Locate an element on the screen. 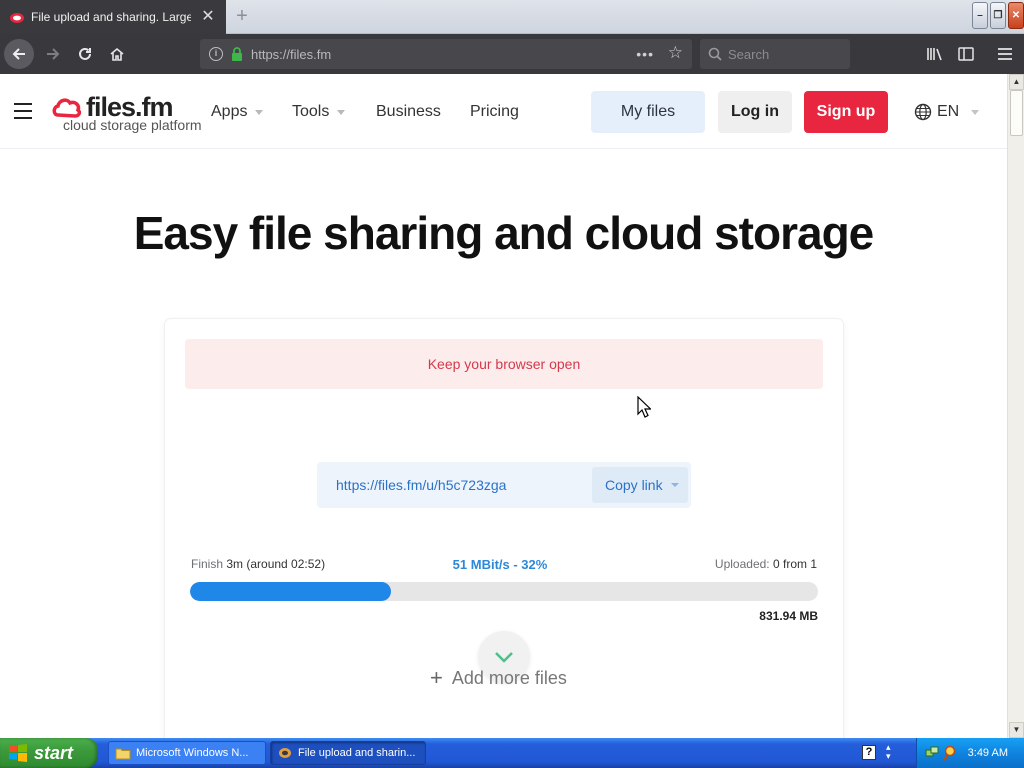 The height and width of the screenshot is (768, 1024). nav-business: Business is located at coordinates (408, 112).